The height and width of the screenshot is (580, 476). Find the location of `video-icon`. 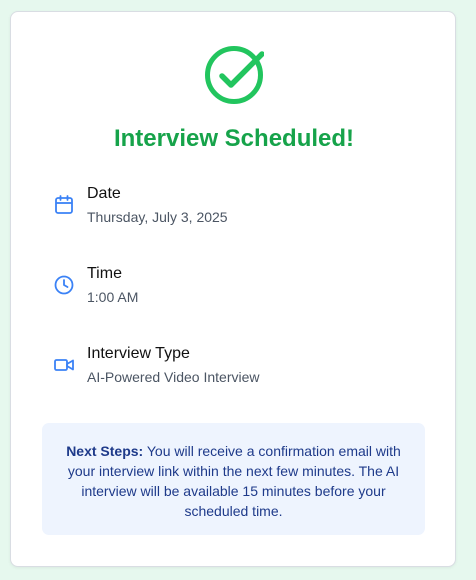

video-icon is located at coordinates (64, 365).